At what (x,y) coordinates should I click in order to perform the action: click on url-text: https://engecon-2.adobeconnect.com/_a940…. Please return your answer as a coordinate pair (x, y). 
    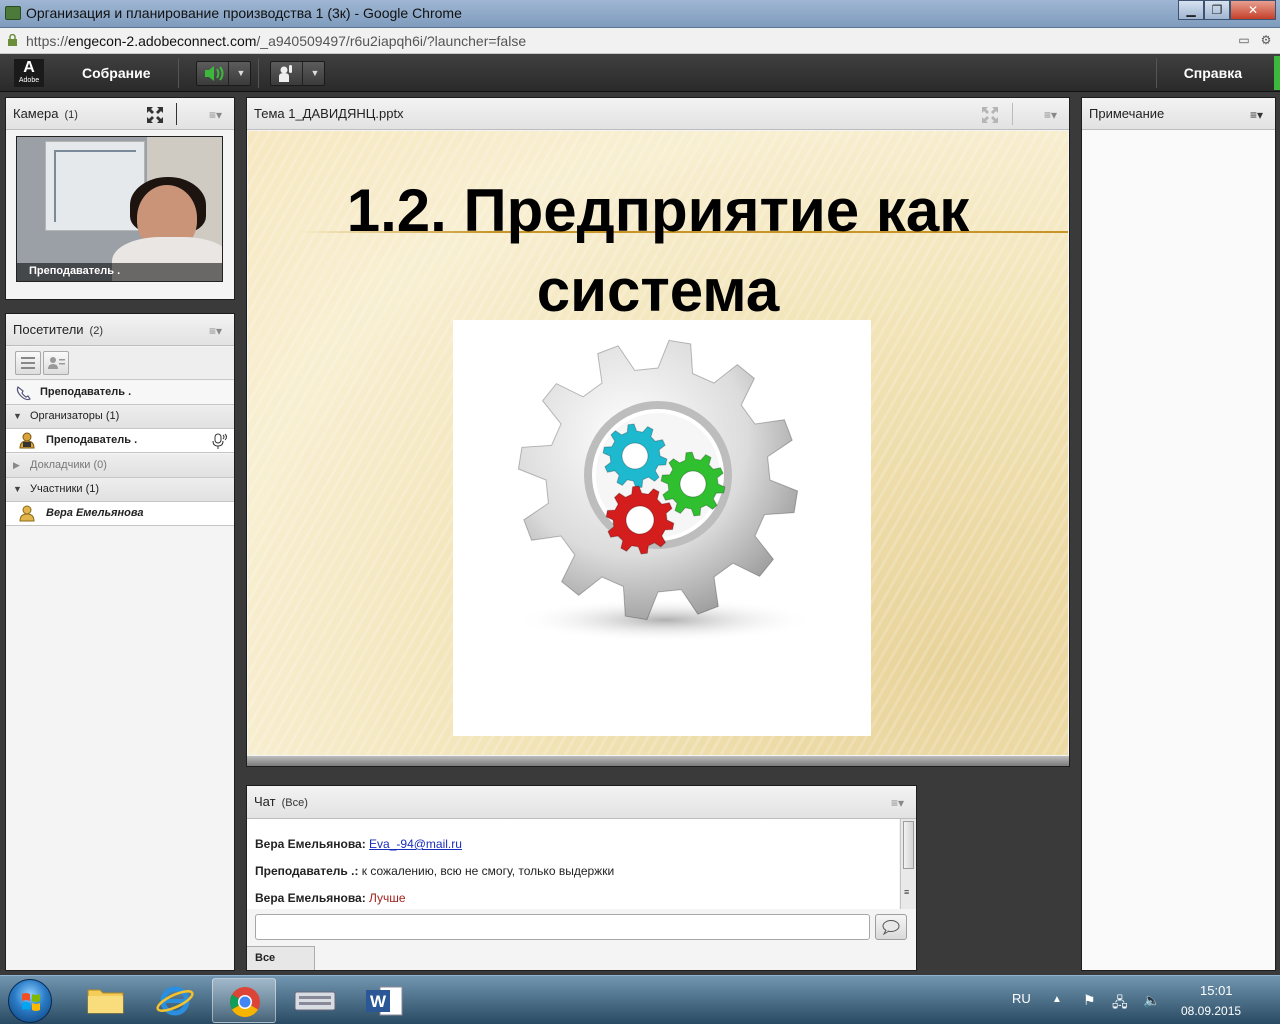
    Looking at the image, I should click on (276, 41).